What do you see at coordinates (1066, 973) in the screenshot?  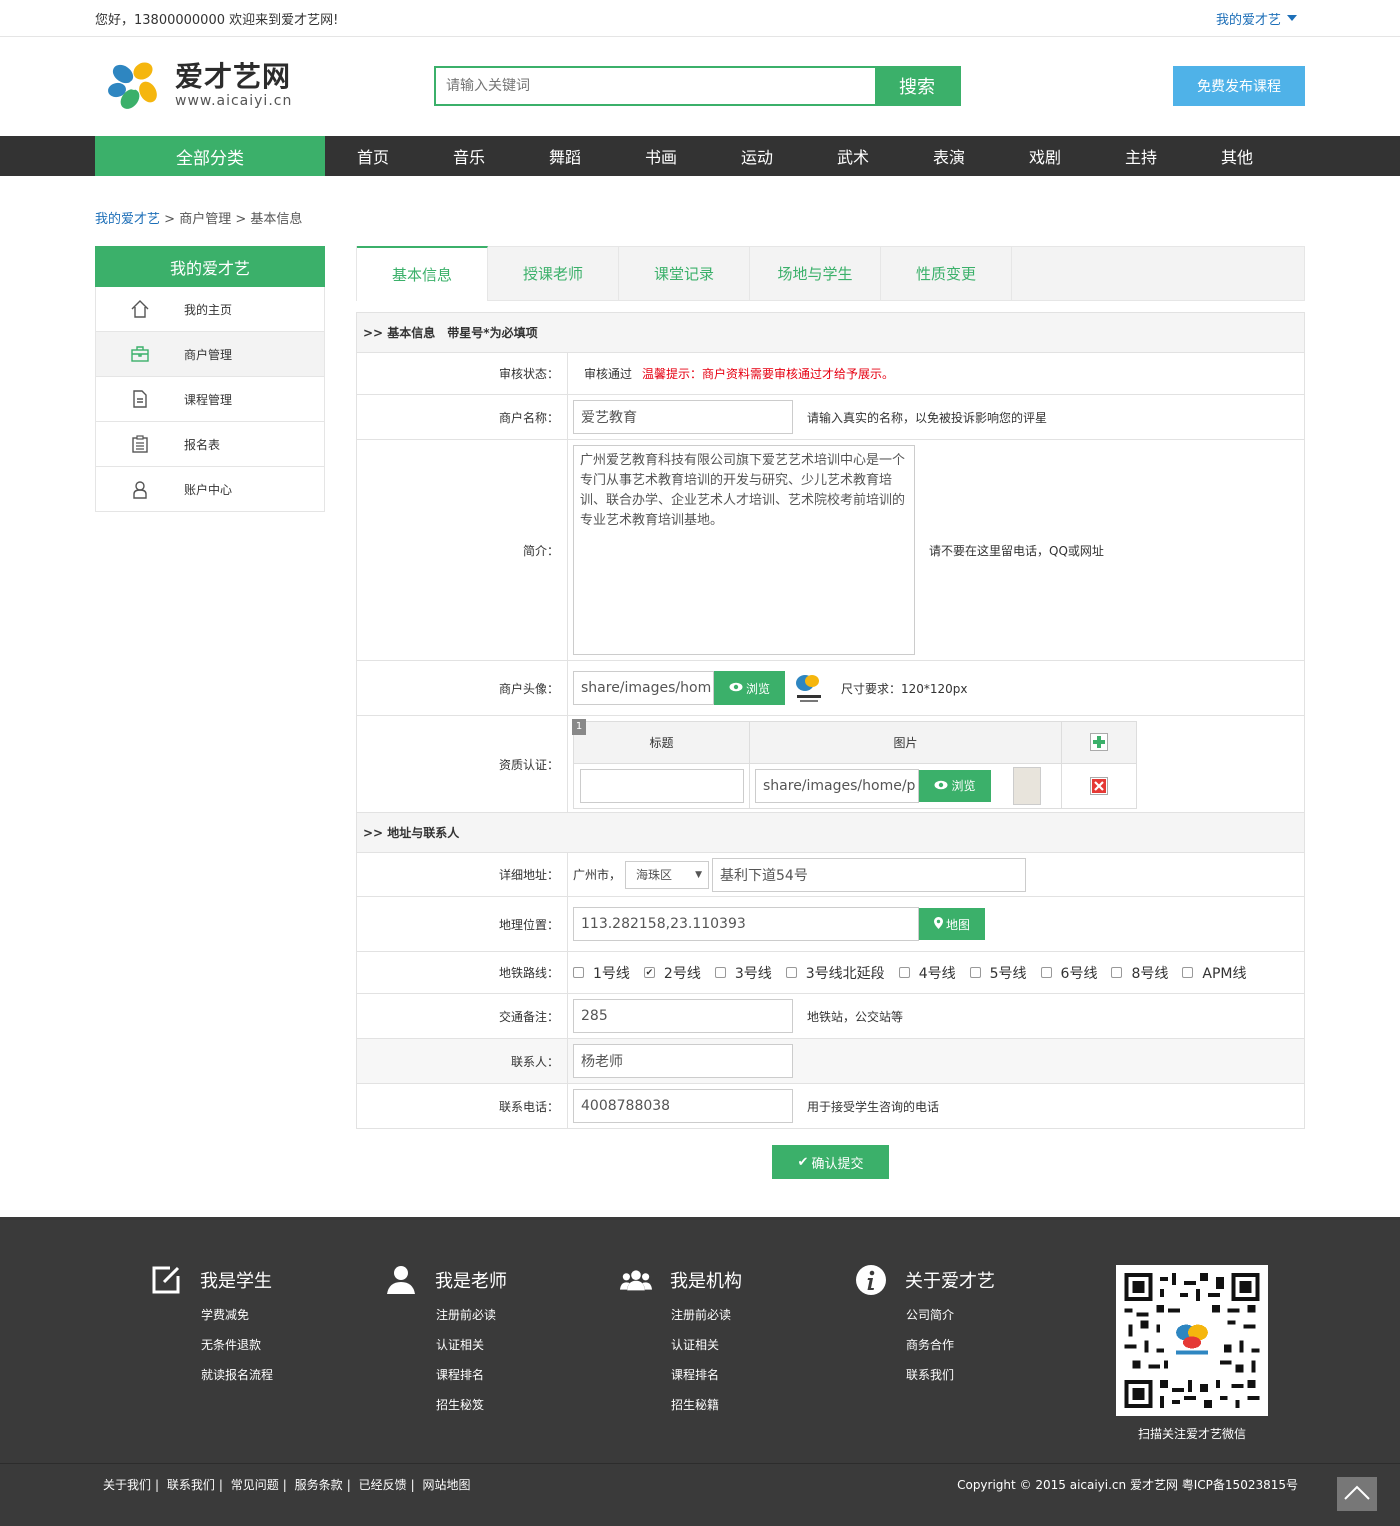 I see `metro-checkbox-6: 6号线` at bounding box center [1066, 973].